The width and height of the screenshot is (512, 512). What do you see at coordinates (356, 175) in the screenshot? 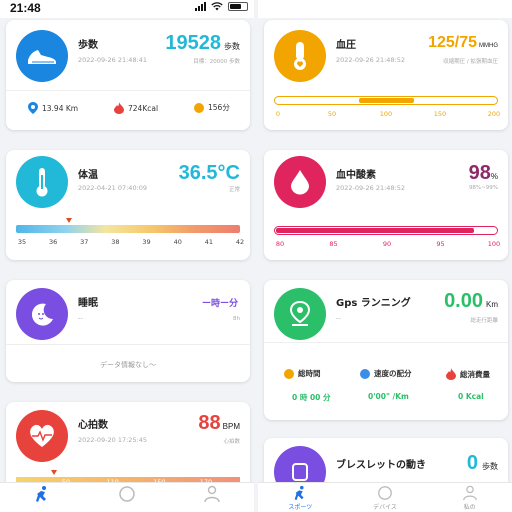
I see `spo2-title: 血中酸素` at bounding box center [356, 175].